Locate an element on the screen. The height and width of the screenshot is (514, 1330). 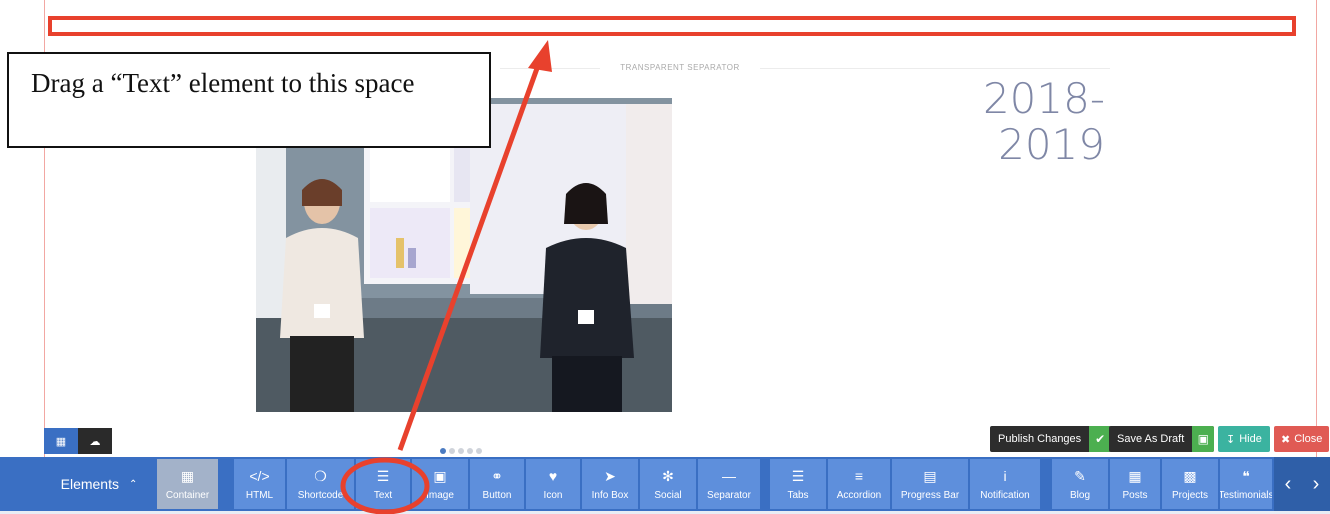
arrow-head-icon is located at coordinates (540, 56).